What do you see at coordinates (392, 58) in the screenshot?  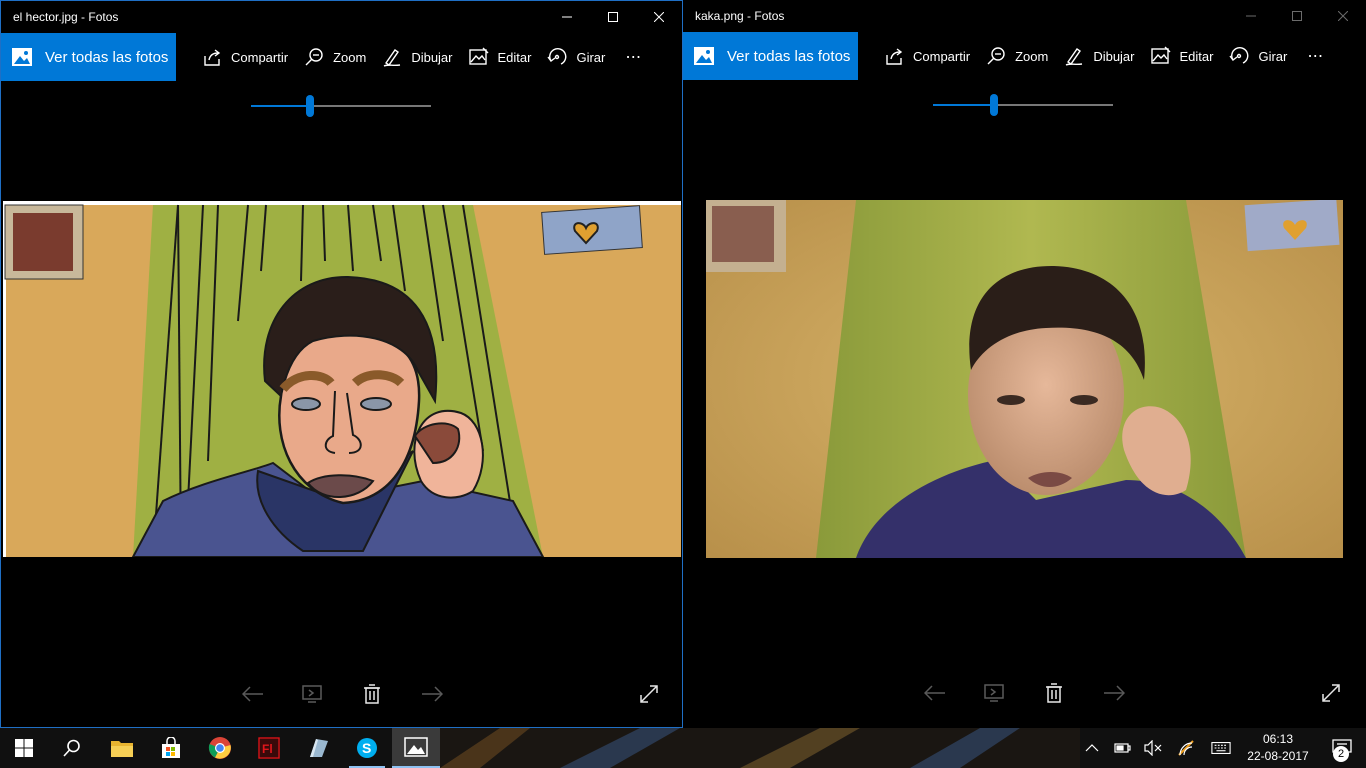 I see `pen-icon` at bounding box center [392, 58].